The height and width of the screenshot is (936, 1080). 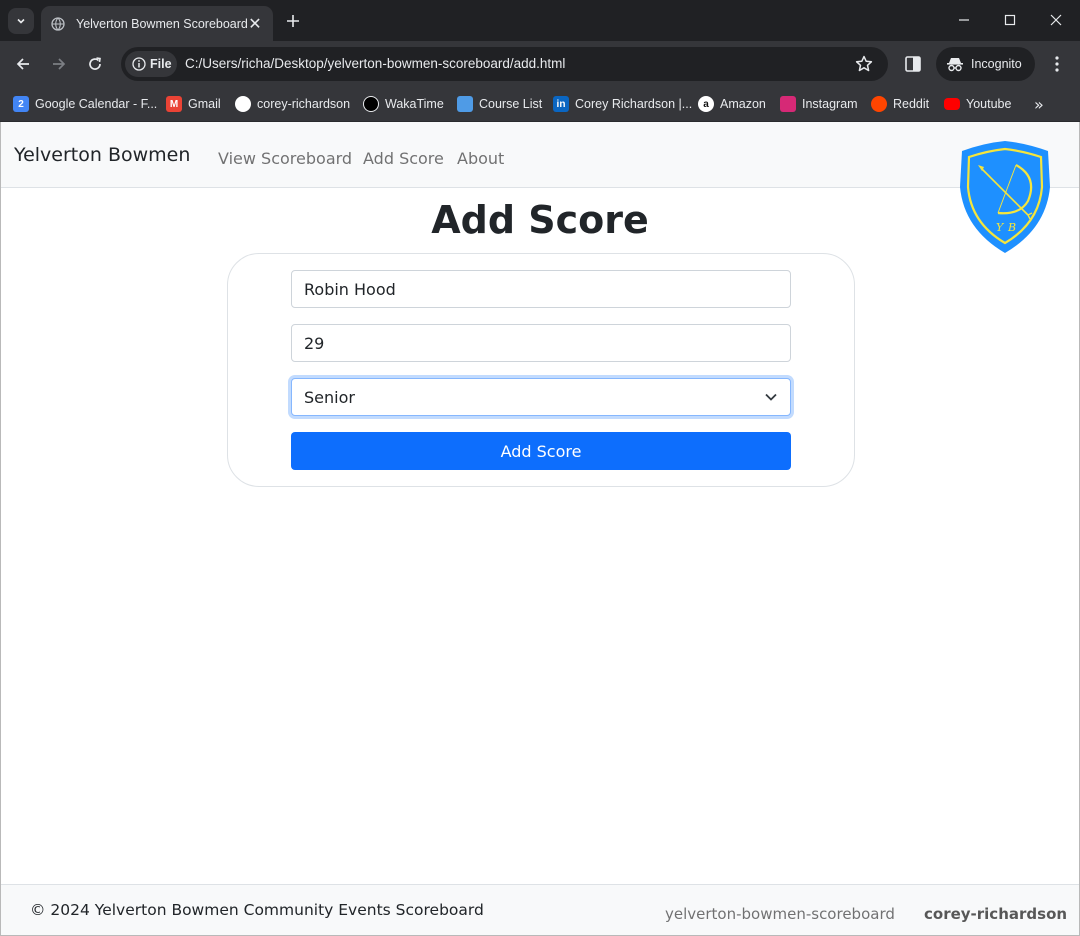 What do you see at coordinates (989, 104) in the screenshot?
I see `bookmark-label: Youtube` at bounding box center [989, 104].